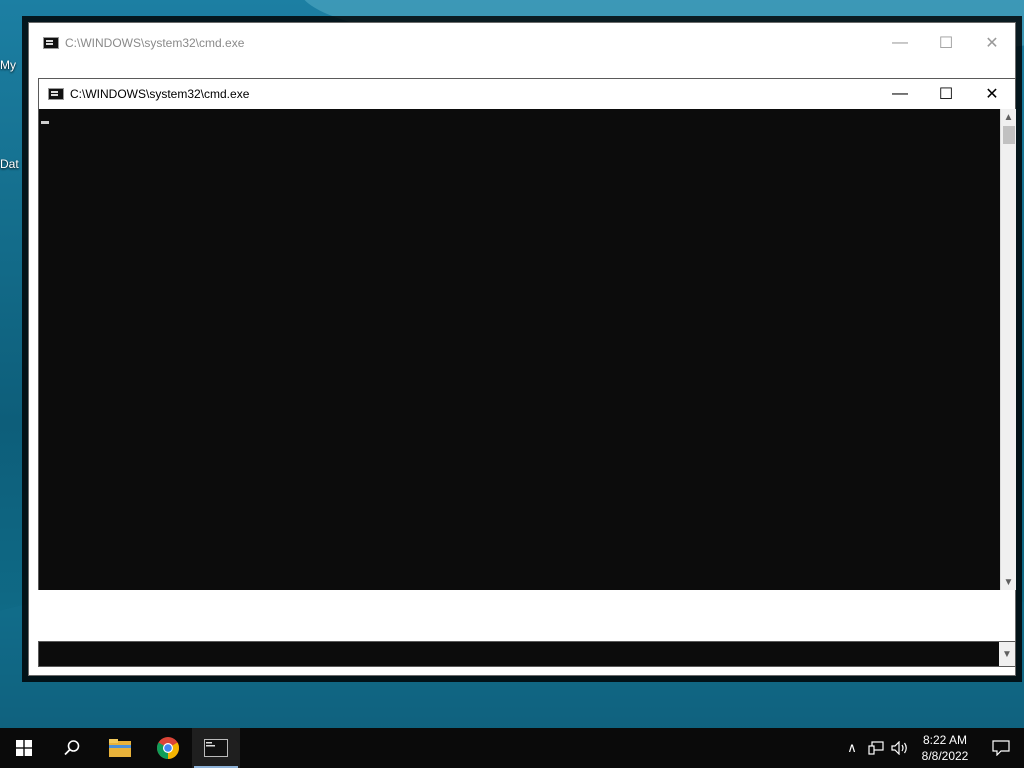  I want to click on taskbar-cmd, so click(216, 748).